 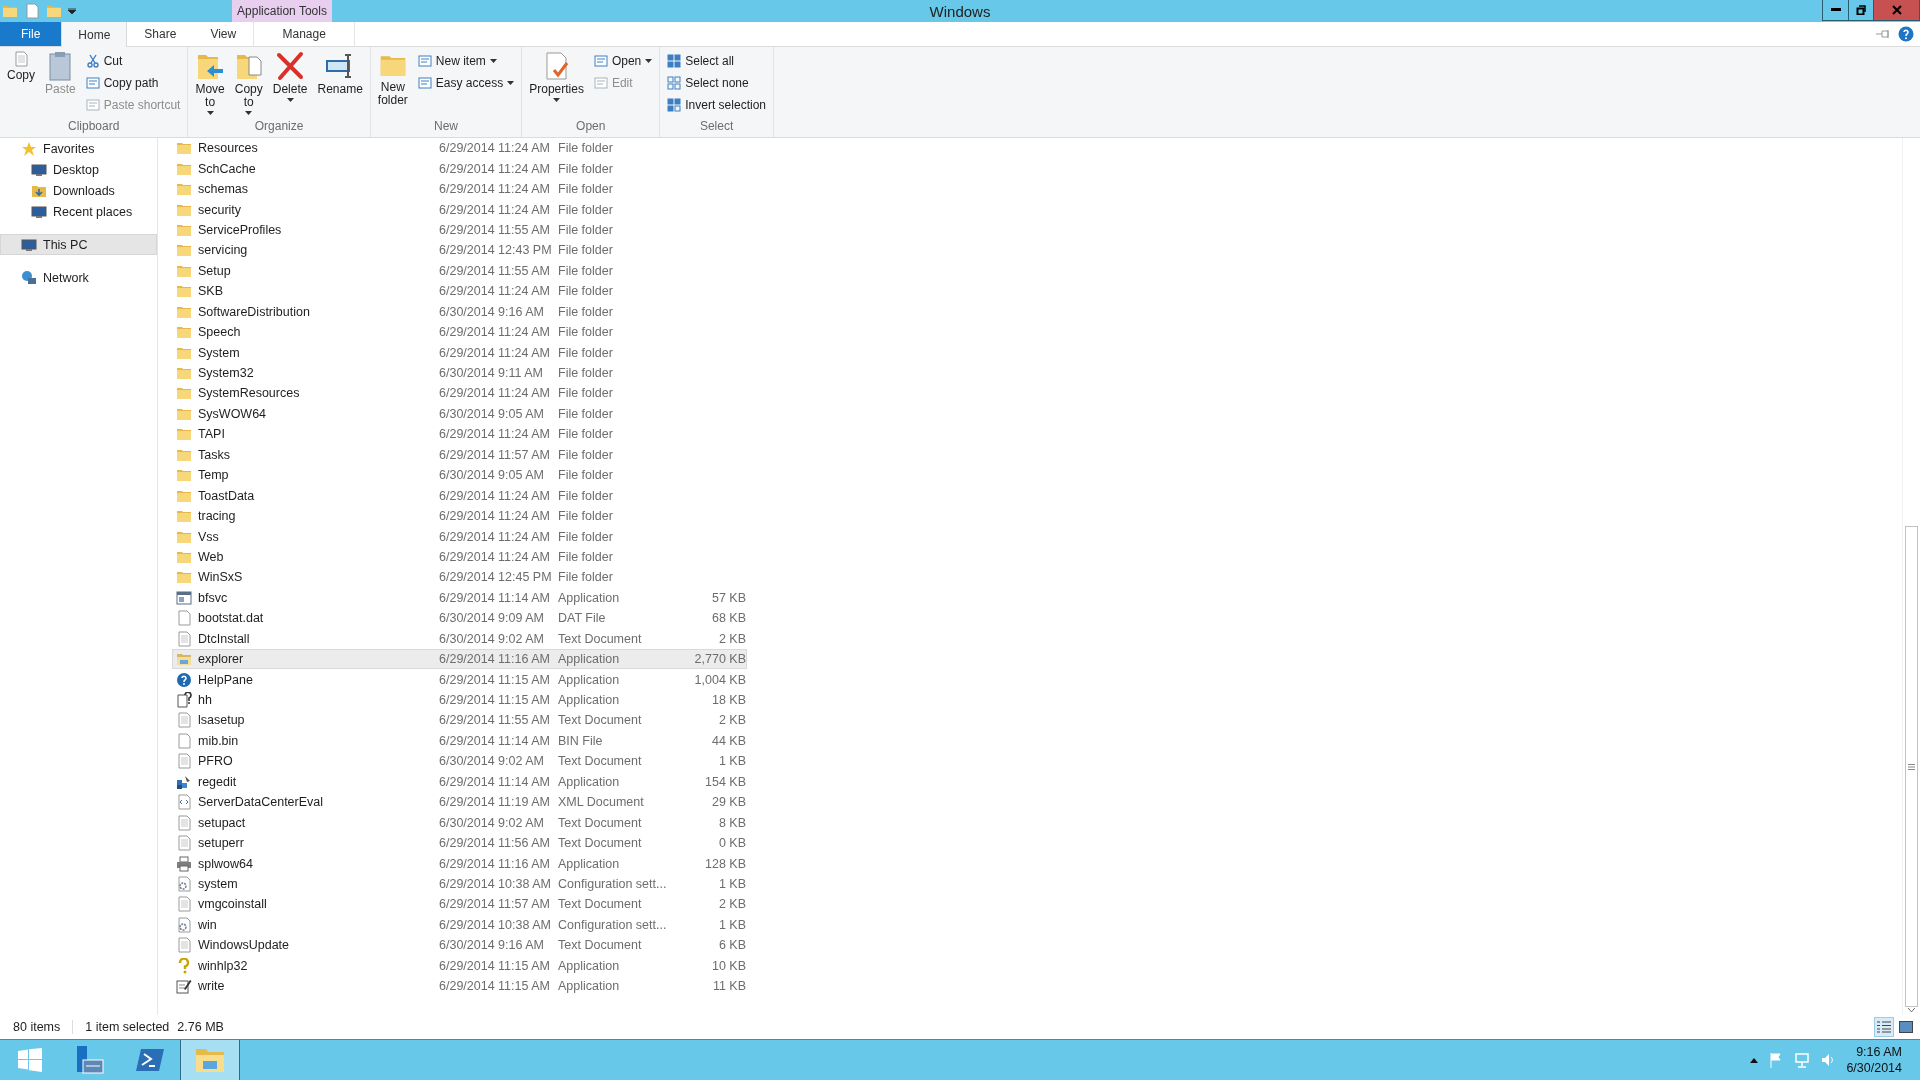 What do you see at coordinates (459, 271) in the screenshot?
I see `file-row: Setup 6/29/2014 11:55 AM File folder` at bounding box center [459, 271].